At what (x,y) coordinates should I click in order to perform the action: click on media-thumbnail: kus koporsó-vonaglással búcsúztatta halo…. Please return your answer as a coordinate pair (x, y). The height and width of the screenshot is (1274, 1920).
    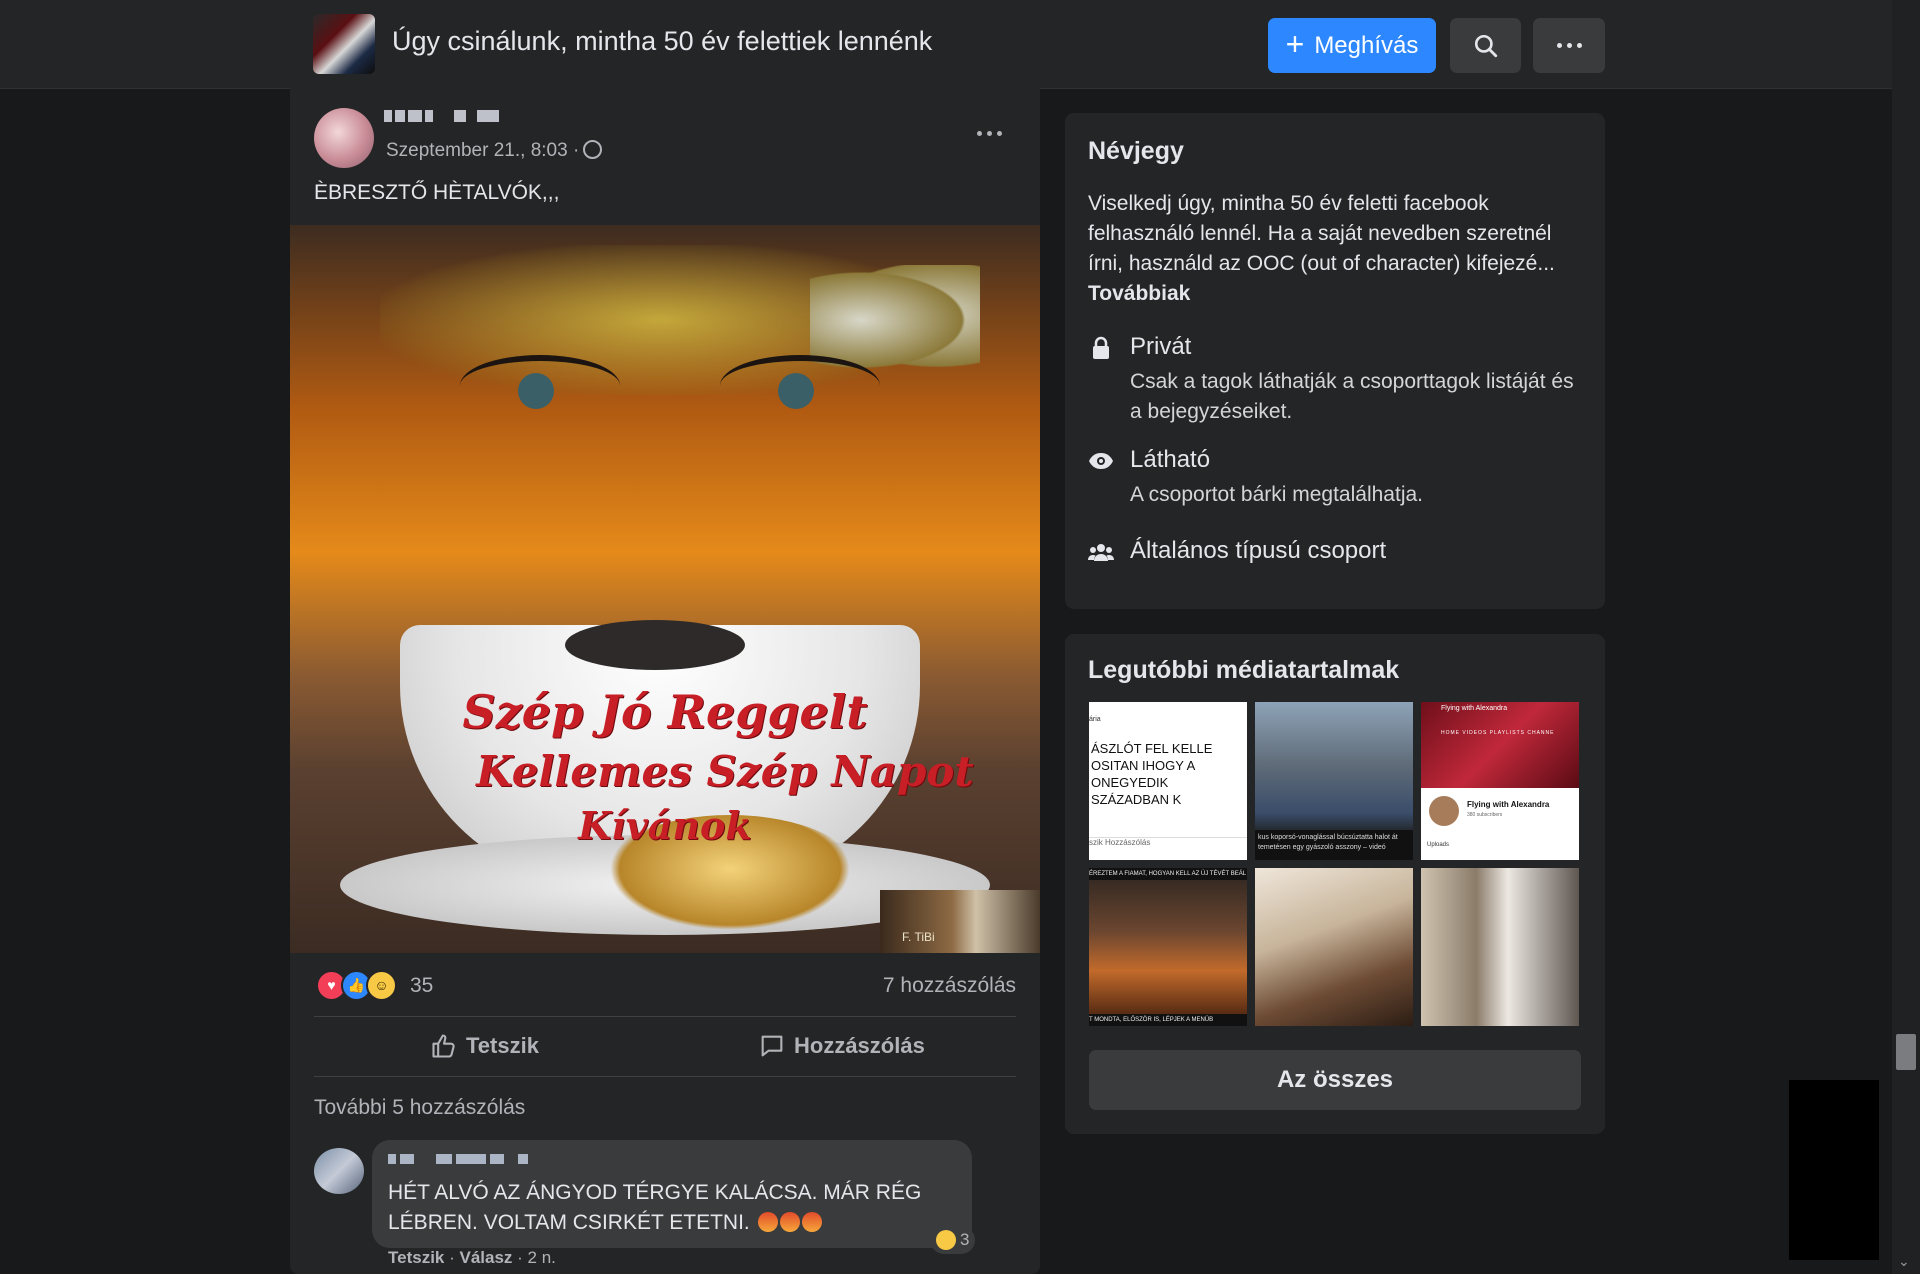
    Looking at the image, I should click on (1334, 781).